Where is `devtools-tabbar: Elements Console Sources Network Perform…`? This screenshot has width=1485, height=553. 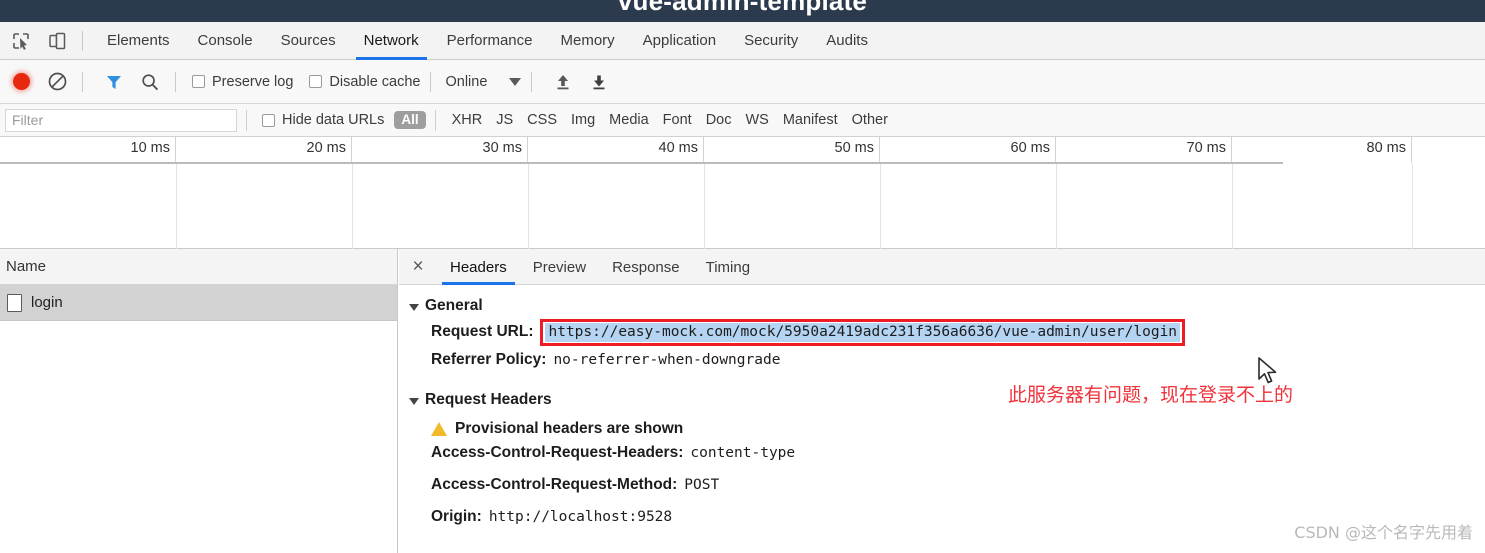
devtools-tabbar: Elements Console Sources Network Perform… is located at coordinates (742, 41).